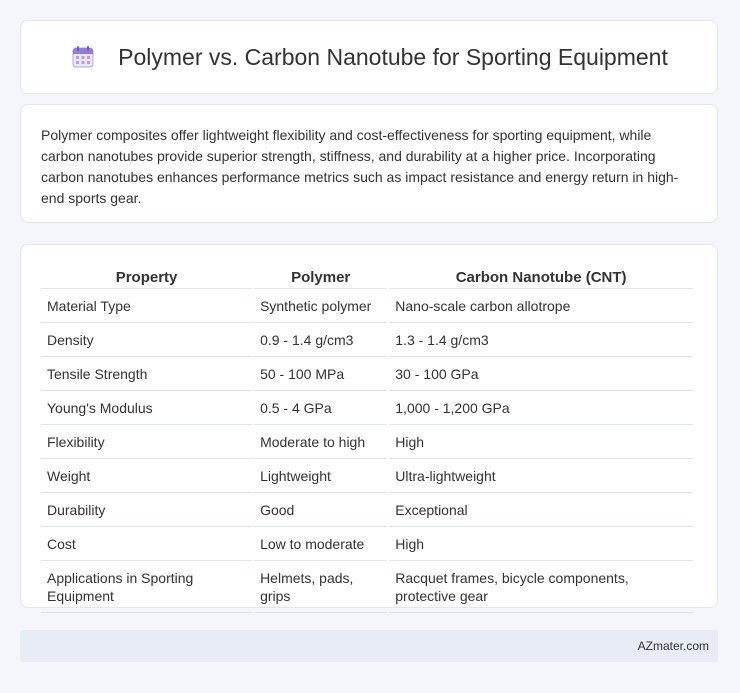  Describe the element at coordinates (321, 476) in the screenshot. I see `table-cell: Lightweight` at that location.